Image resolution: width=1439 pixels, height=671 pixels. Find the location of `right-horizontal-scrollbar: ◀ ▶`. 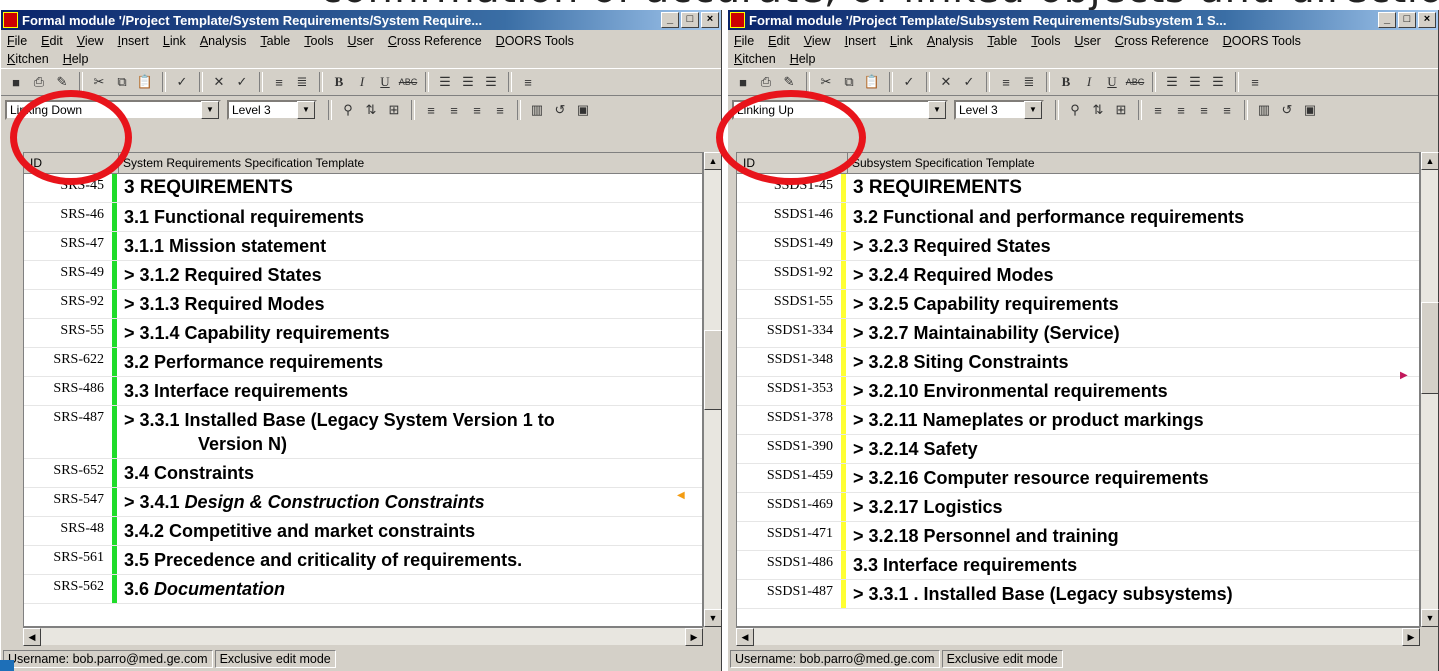

right-horizontal-scrollbar: ◀ ▶ is located at coordinates (1078, 636).